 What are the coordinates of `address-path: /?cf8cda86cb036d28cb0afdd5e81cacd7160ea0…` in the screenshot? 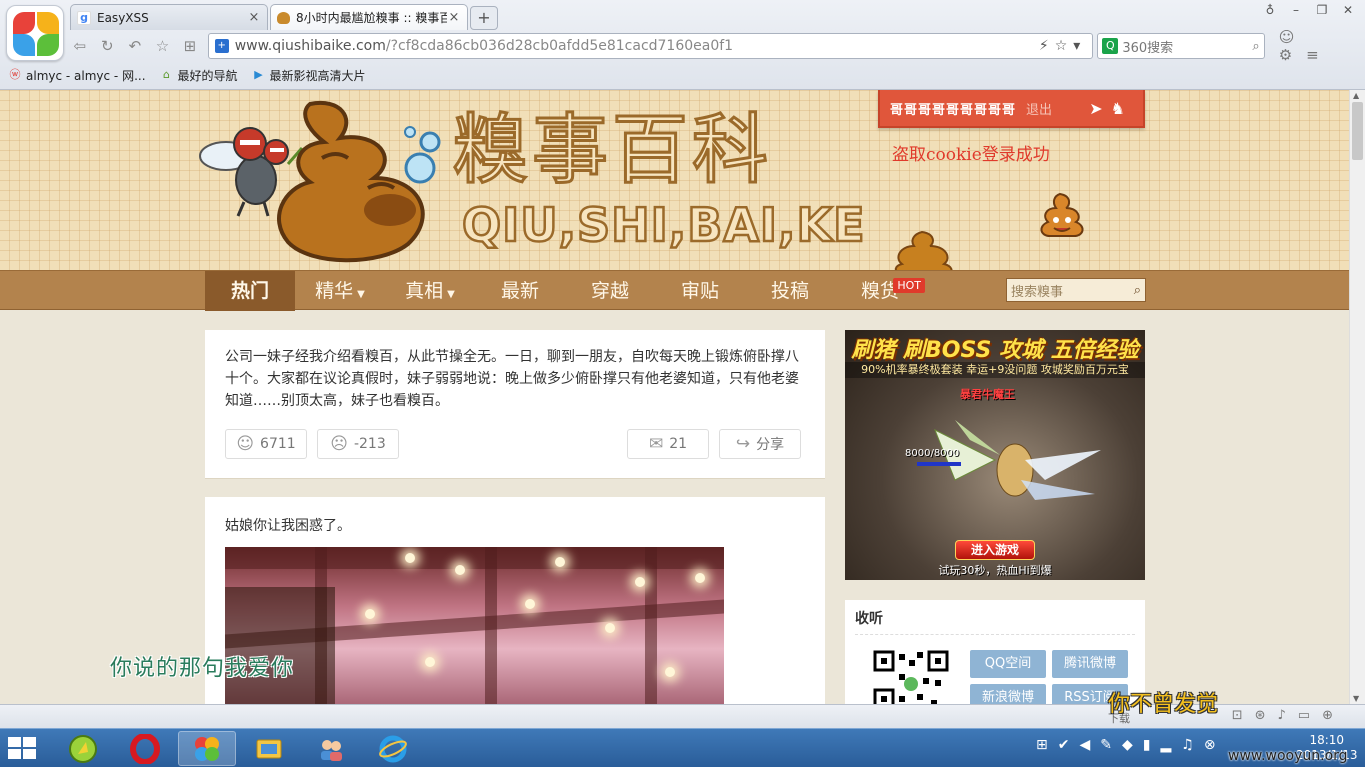 It's located at (559, 46).